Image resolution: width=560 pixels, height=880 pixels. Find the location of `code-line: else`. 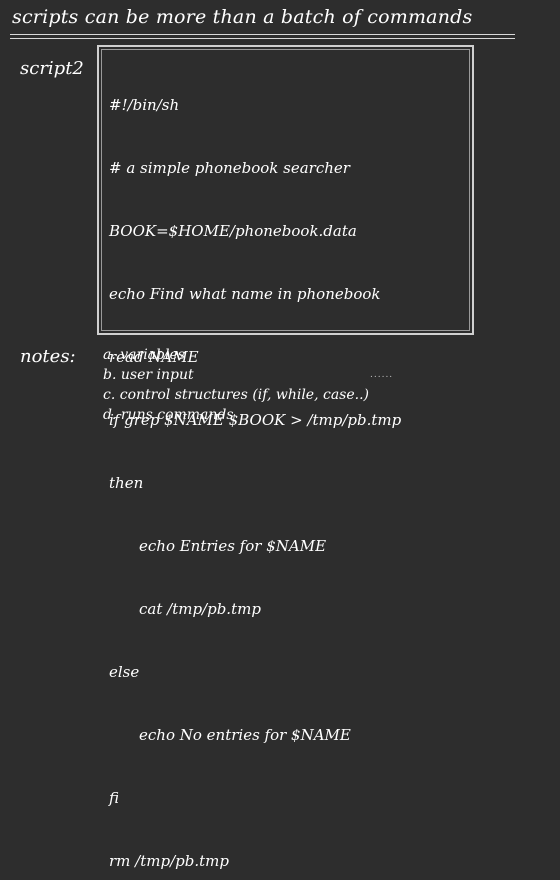

code-line: else is located at coordinates (124, 672).